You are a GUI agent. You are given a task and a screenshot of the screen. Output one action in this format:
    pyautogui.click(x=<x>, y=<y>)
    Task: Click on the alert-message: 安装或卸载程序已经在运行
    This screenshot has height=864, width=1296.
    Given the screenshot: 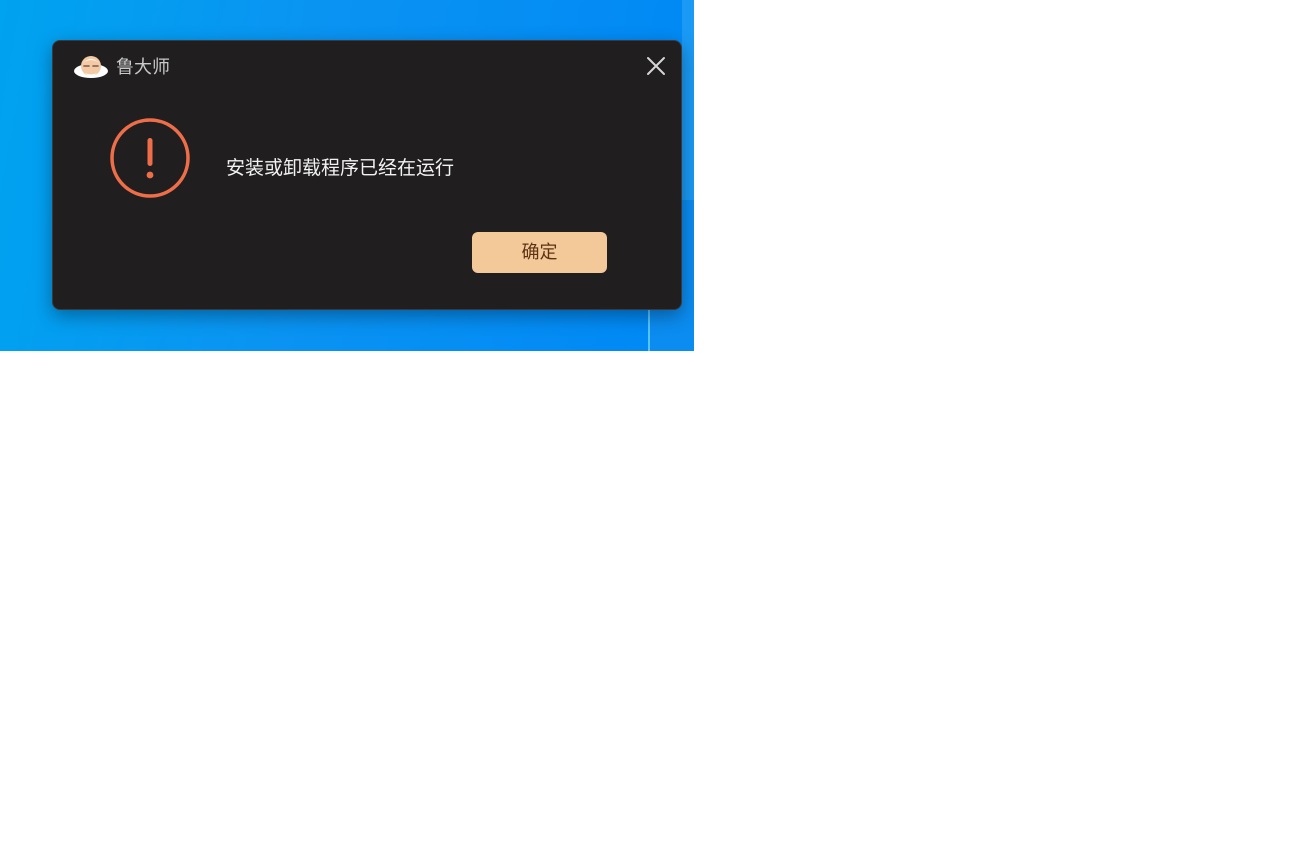 What is the action you would take?
    pyautogui.click(x=340, y=168)
    